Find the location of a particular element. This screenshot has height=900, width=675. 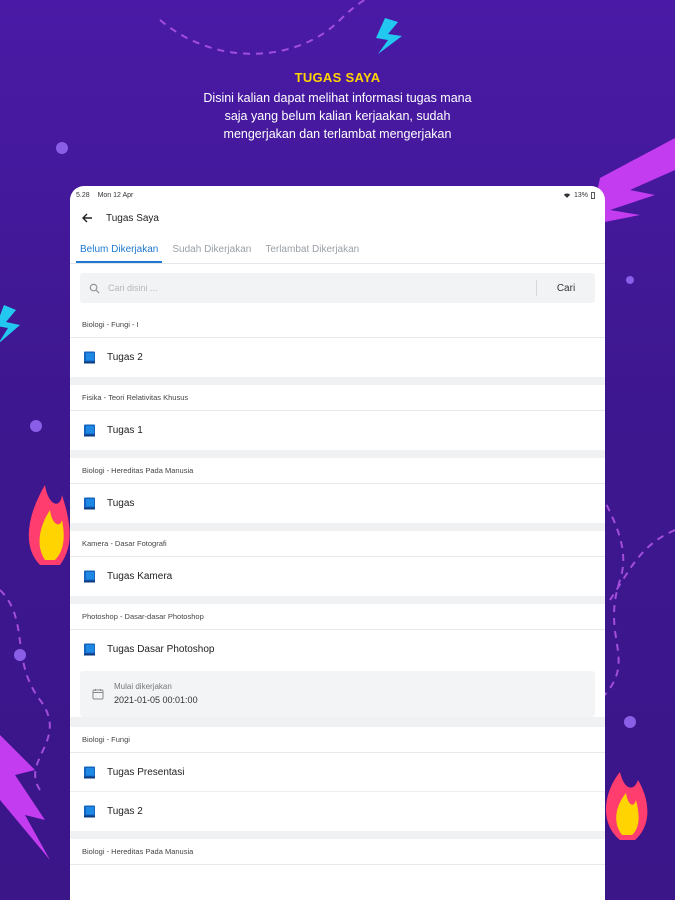

page-title: Tugas Saya is located at coordinates (132, 218).